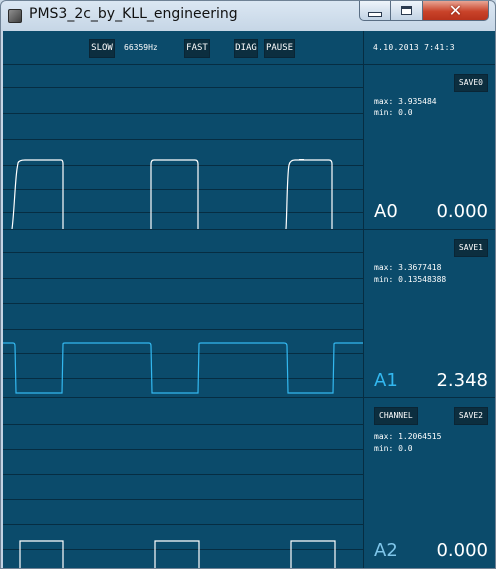 The image size is (496, 569). I want to click on channel-name-a1: A1, so click(386, 380).